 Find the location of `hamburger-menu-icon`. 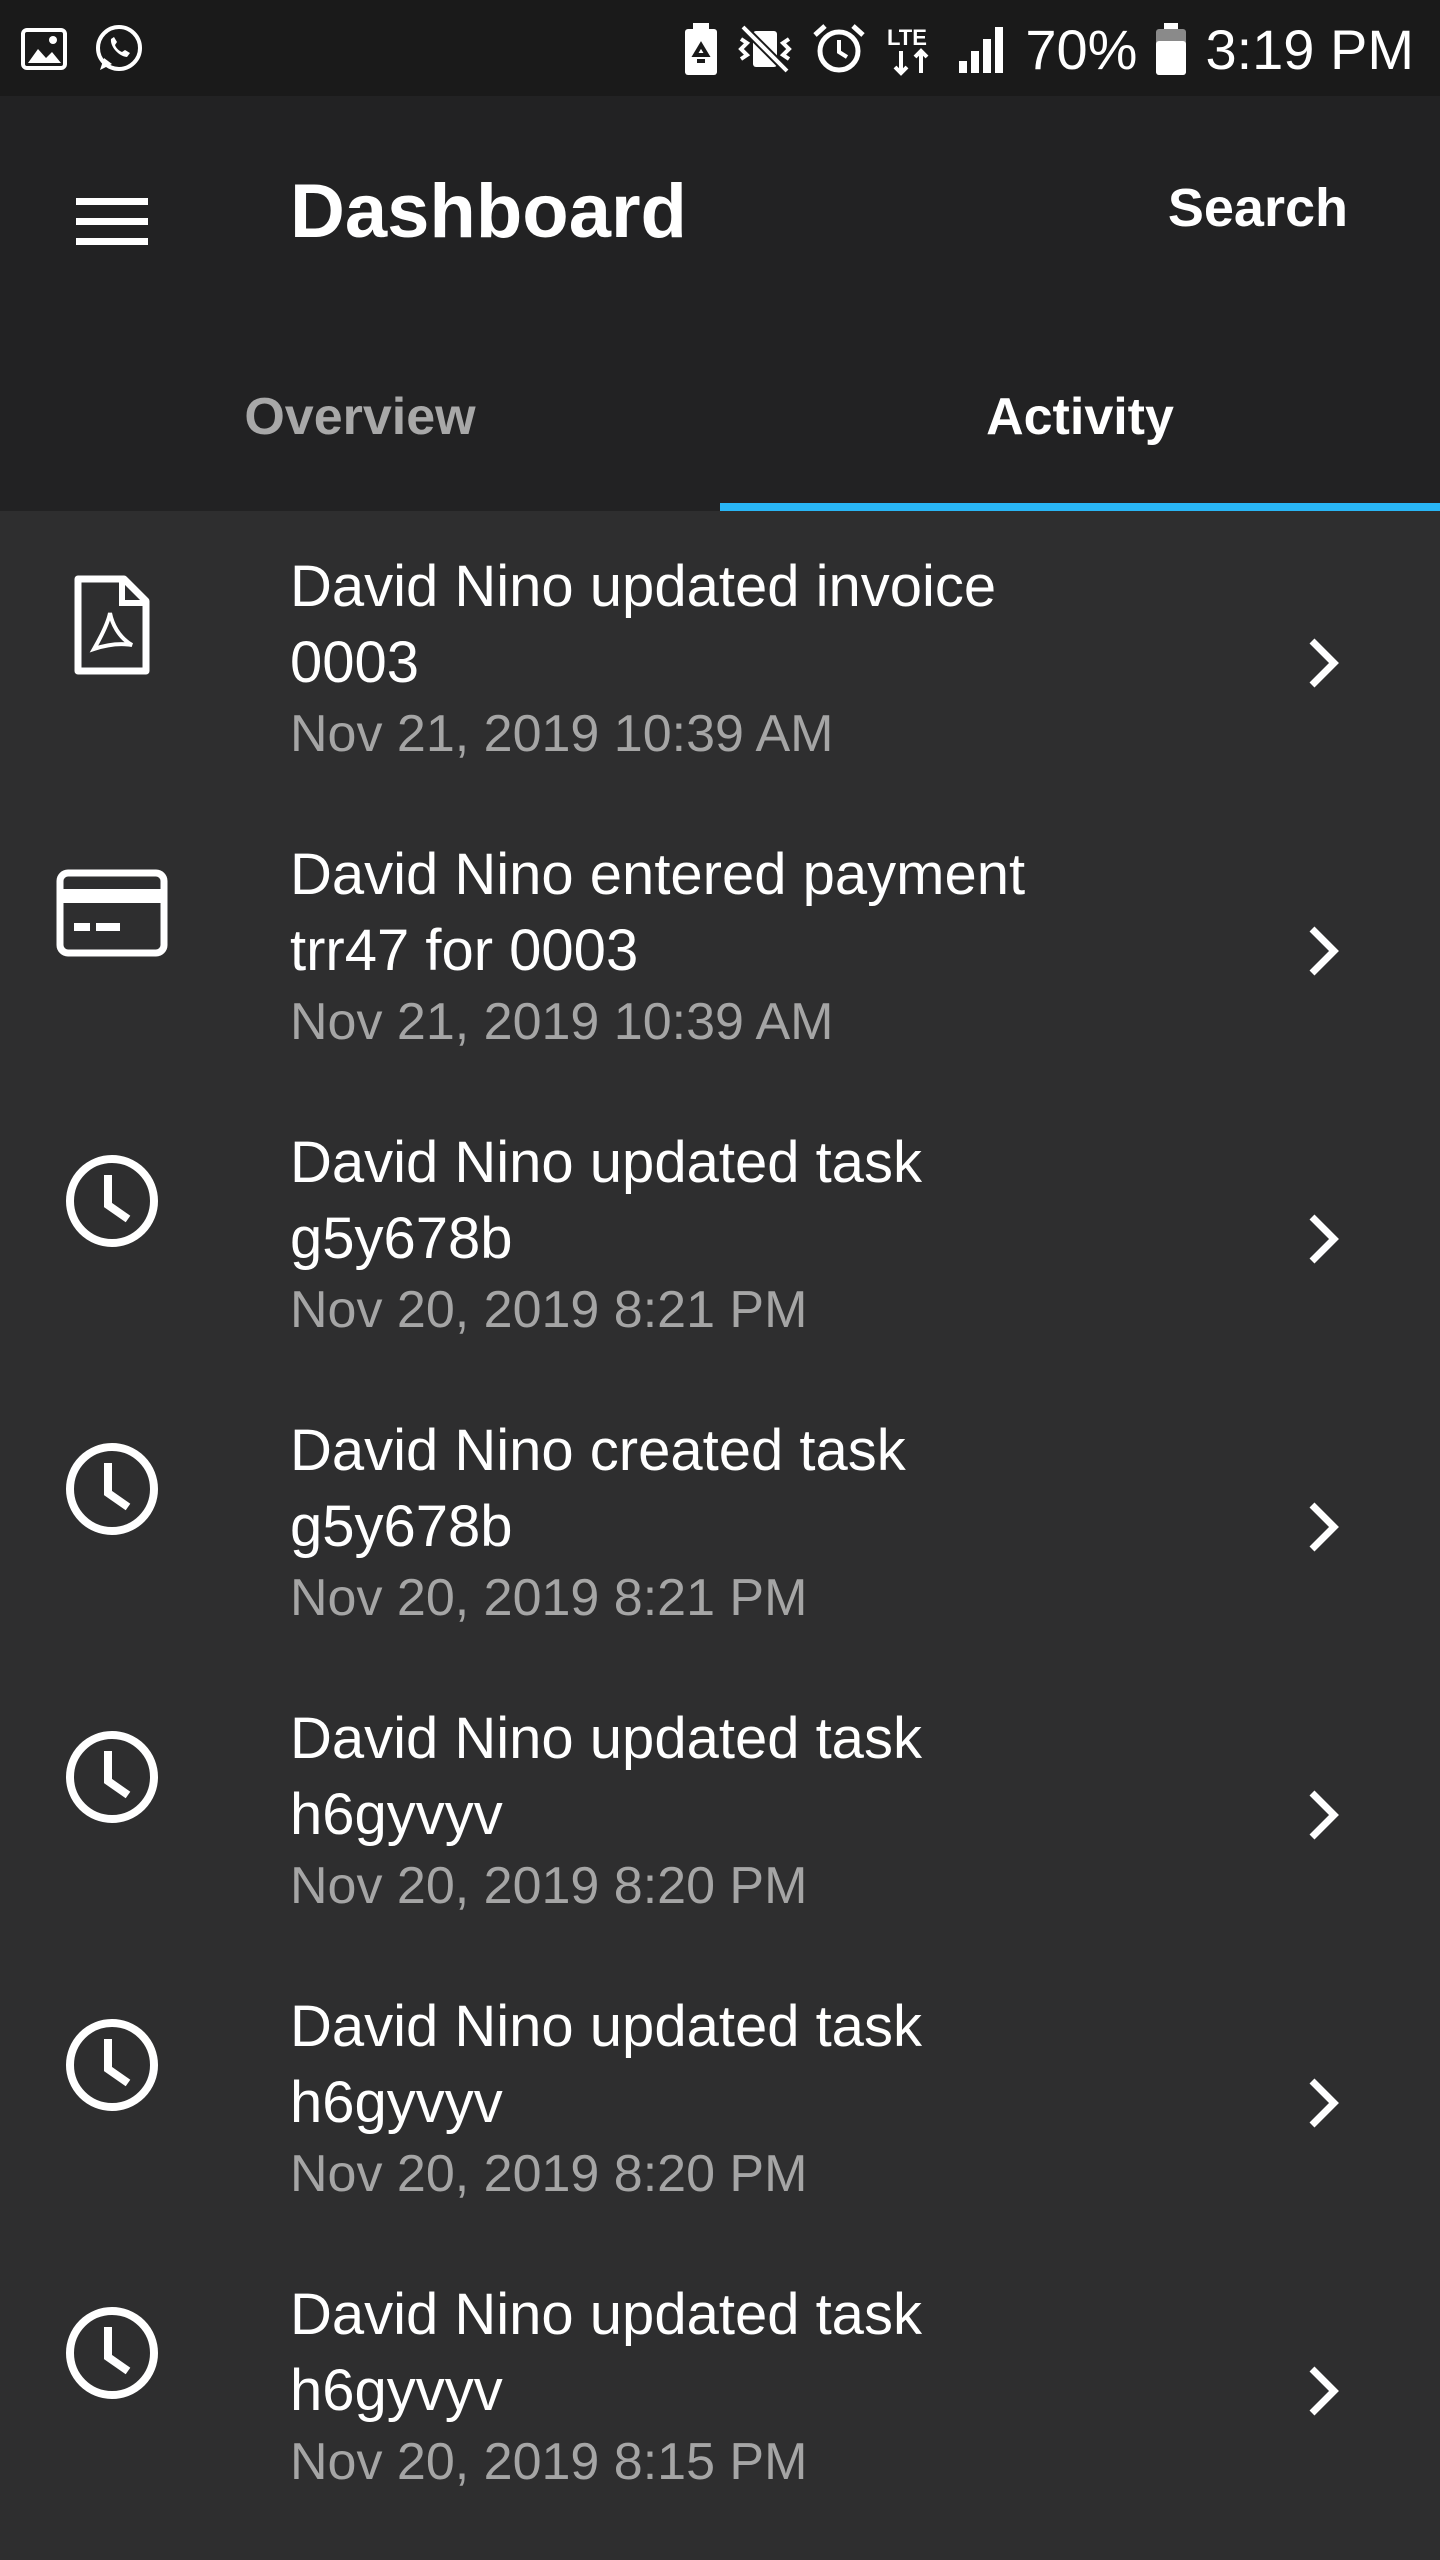

hamburger-menu-icon is located at coordinates (112, 221).